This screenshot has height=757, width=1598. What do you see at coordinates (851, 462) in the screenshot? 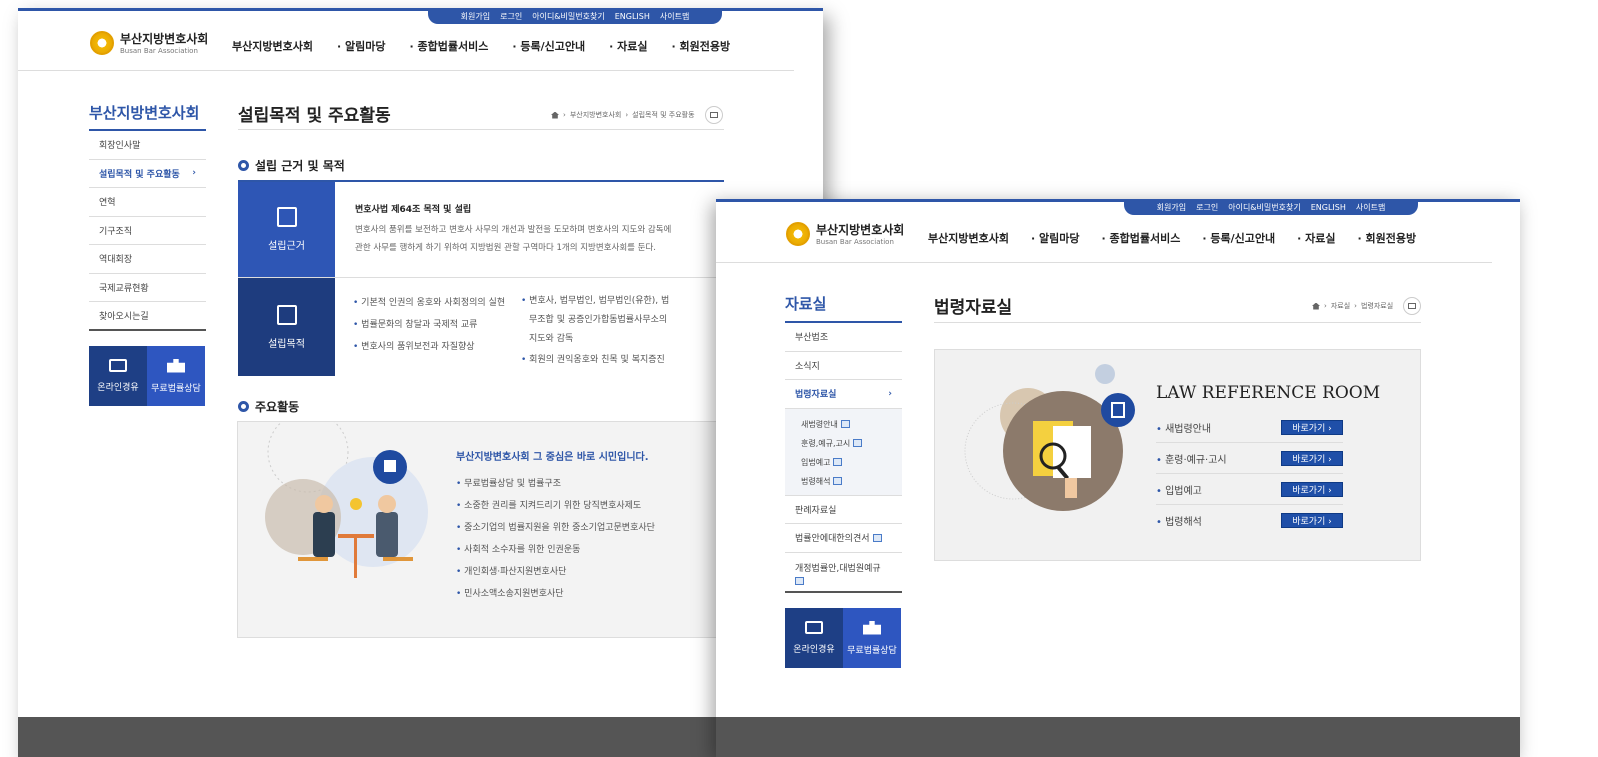
I see `sub-item-legislative-notice: 입법예고` at bounding box center [851, 462].